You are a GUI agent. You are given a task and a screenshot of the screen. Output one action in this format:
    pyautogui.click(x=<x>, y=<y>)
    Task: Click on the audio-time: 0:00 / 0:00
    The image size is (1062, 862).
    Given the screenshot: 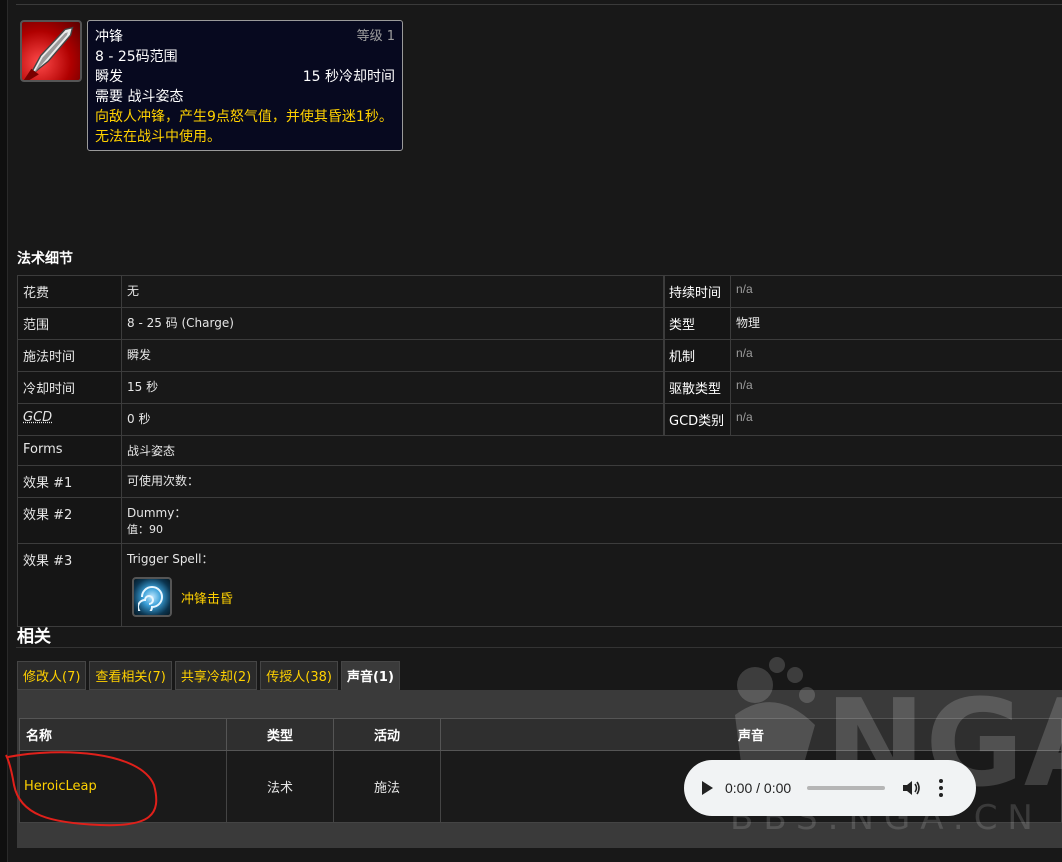 What is the action you would take?
    pyautogui.click(x=758, y=788)
    